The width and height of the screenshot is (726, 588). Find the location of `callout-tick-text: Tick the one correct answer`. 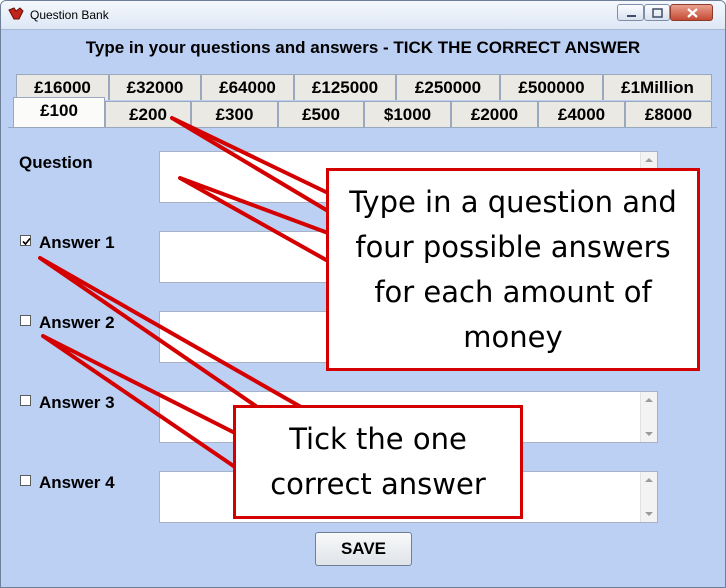

callout-tick-text: Tick the one correct answer is located at coordinates (378, 461).